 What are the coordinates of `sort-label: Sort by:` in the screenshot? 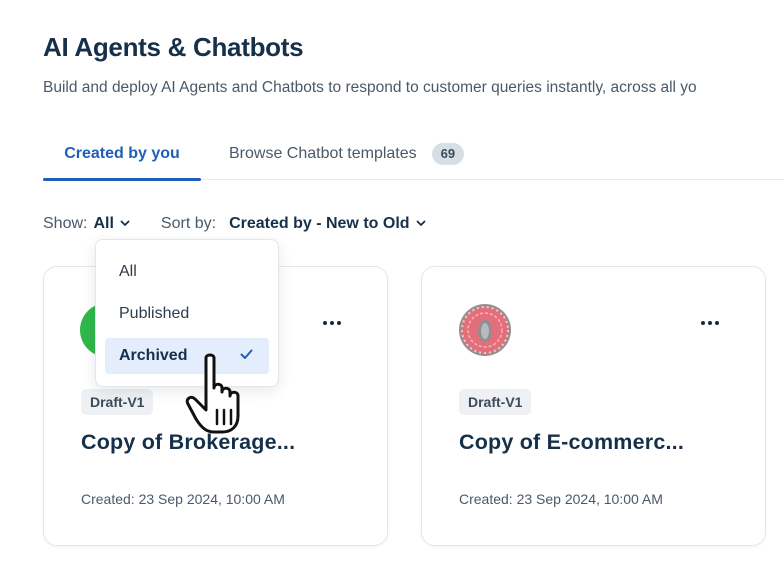 It's located at (188, 223).